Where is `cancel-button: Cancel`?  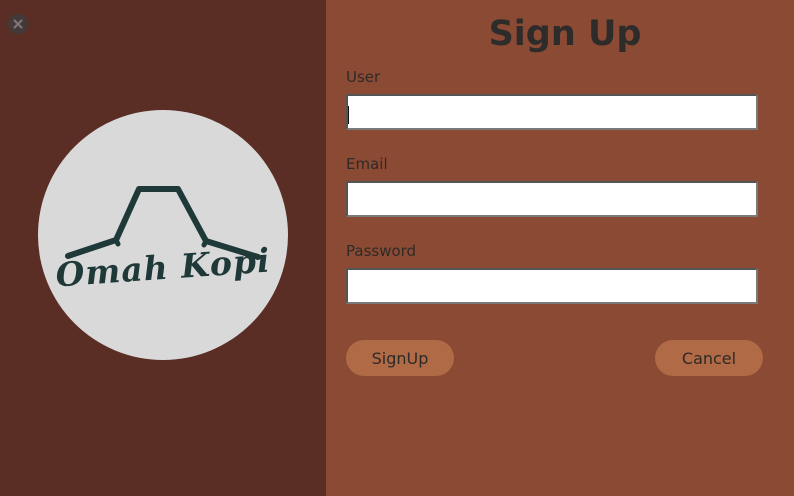 cancel-button: Cancel is located at coordinates (709, 358).